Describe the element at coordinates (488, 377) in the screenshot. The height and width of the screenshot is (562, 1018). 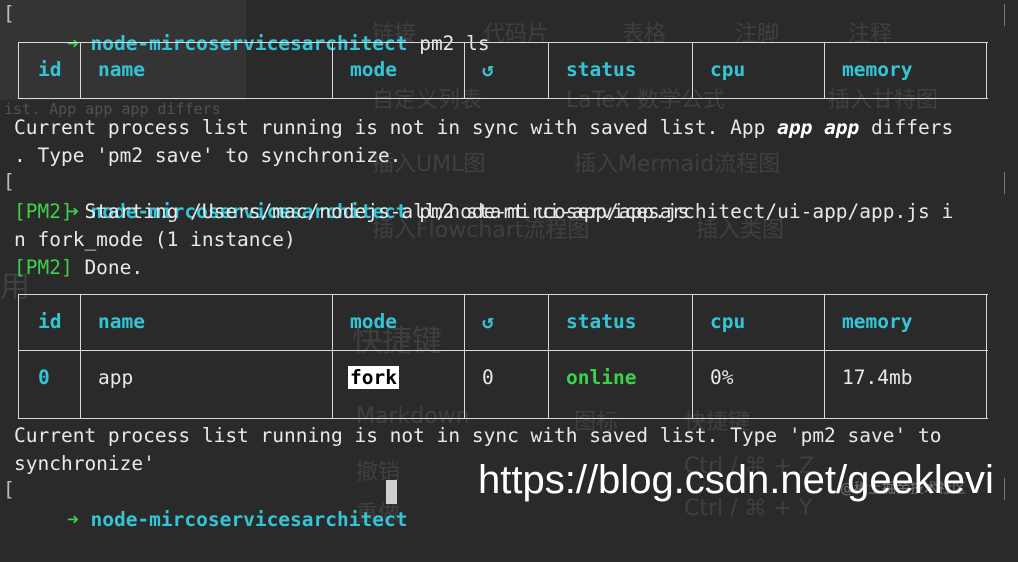
I see `cell-restarts: 0` at that location.